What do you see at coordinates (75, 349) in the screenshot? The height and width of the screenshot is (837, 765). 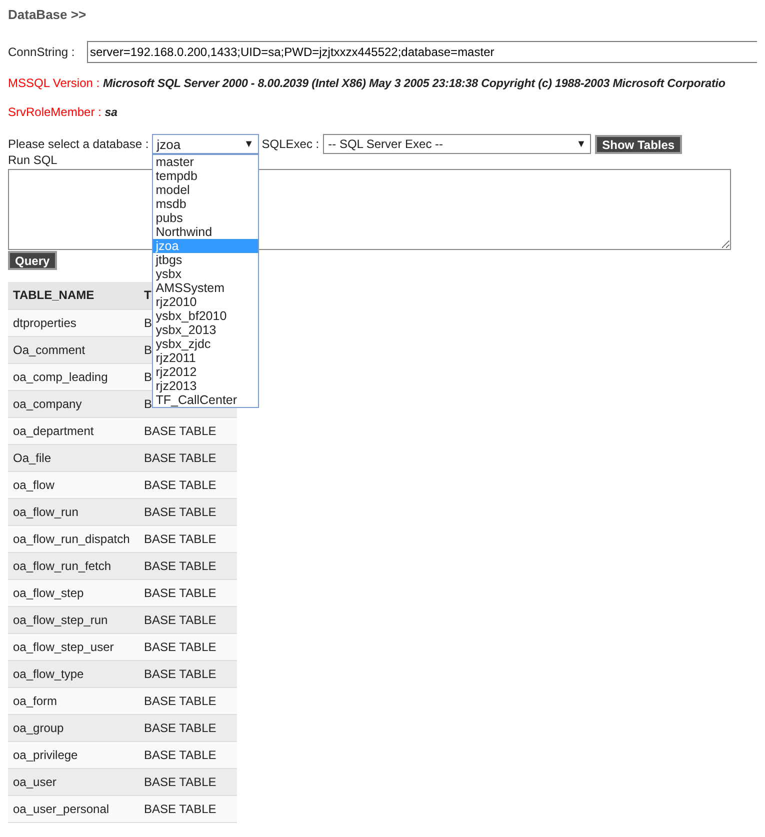 I see `table-cell: Oa_comment` at bounding box center [75, 349].